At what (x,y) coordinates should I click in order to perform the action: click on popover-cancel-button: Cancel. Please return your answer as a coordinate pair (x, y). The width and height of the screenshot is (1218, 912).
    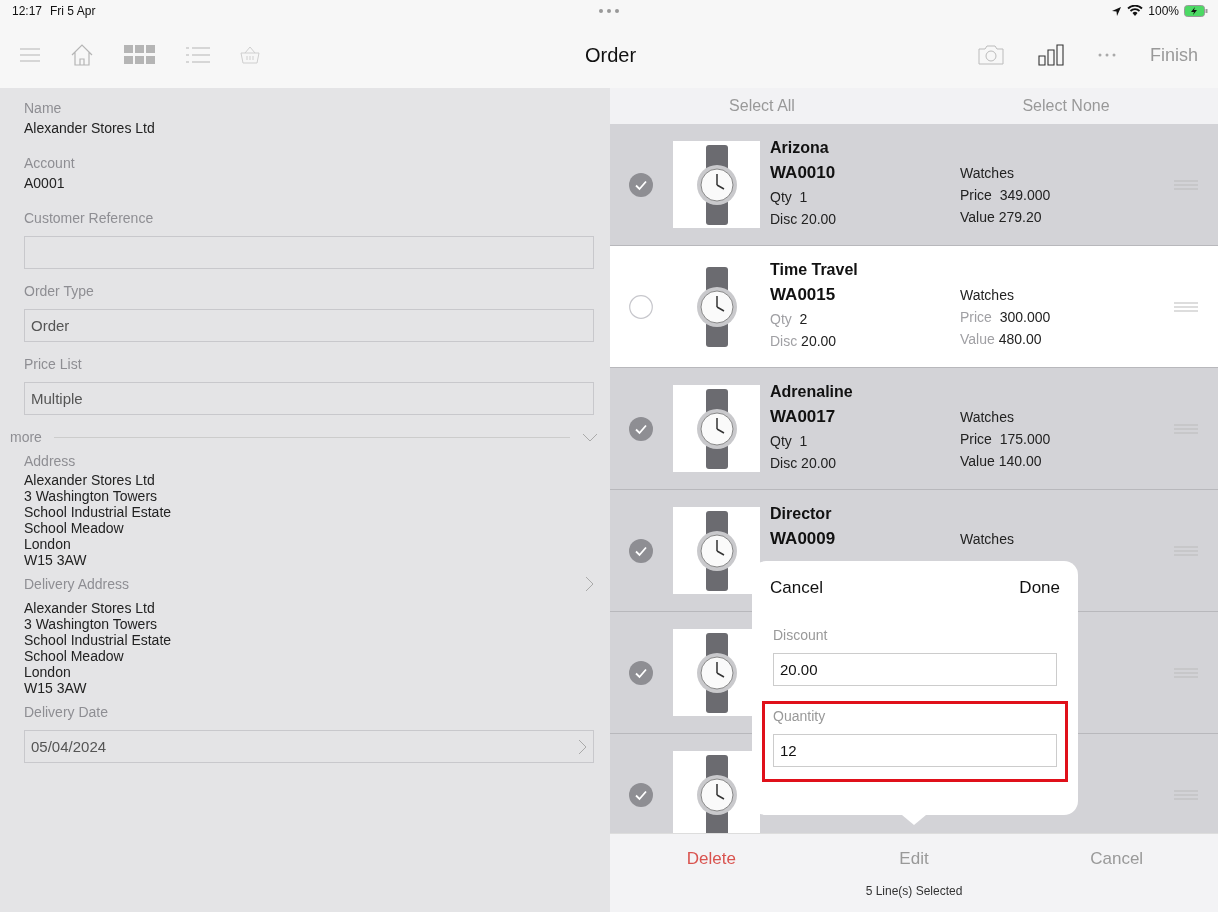
    Looking at the image, I should click on (796, 588).